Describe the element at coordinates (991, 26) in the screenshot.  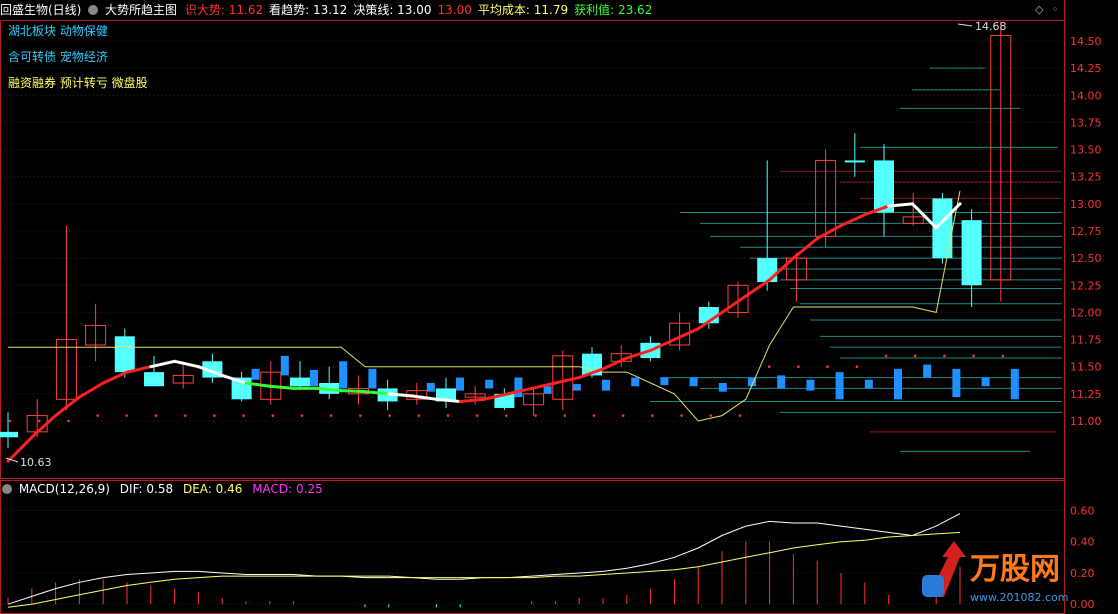
I see `high-price-label: 14.68` at that location.